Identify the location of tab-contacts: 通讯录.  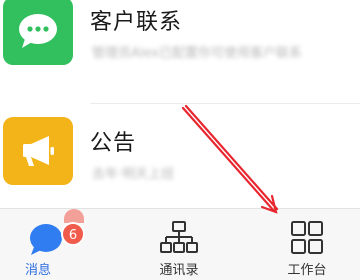
(179, 244).